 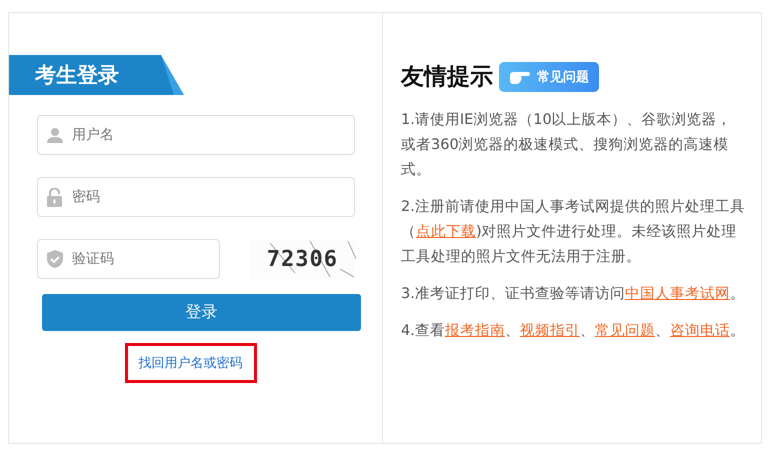 I want to click on login-title: 考生登录, so click(x=77, y=75).